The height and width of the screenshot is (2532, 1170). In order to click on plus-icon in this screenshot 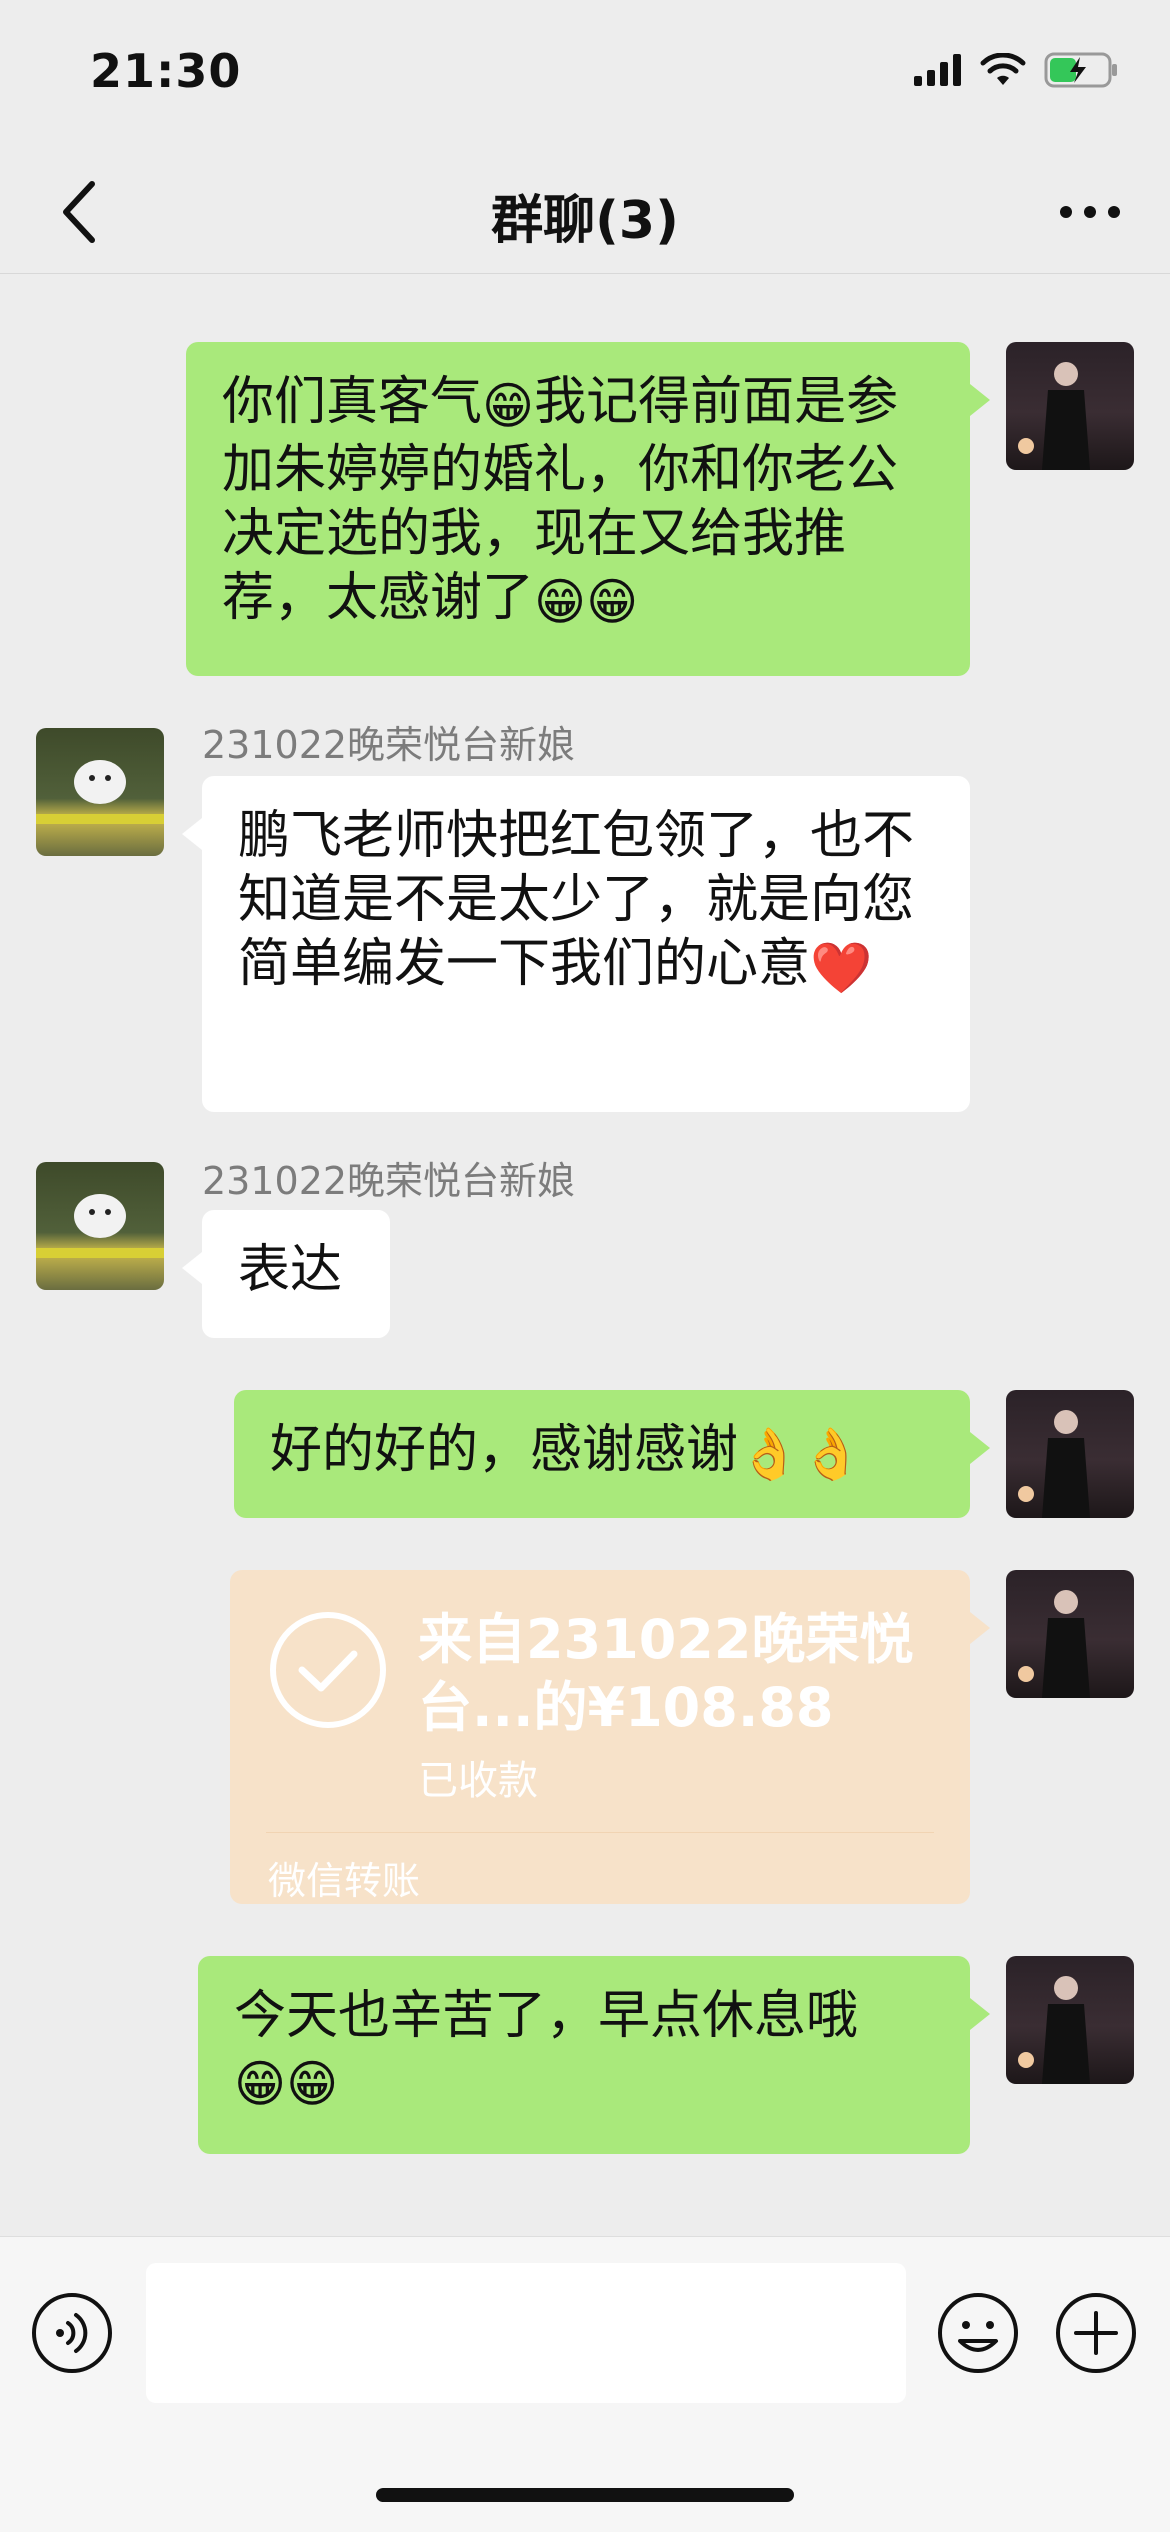, I will do `click(1096, 2333)`.